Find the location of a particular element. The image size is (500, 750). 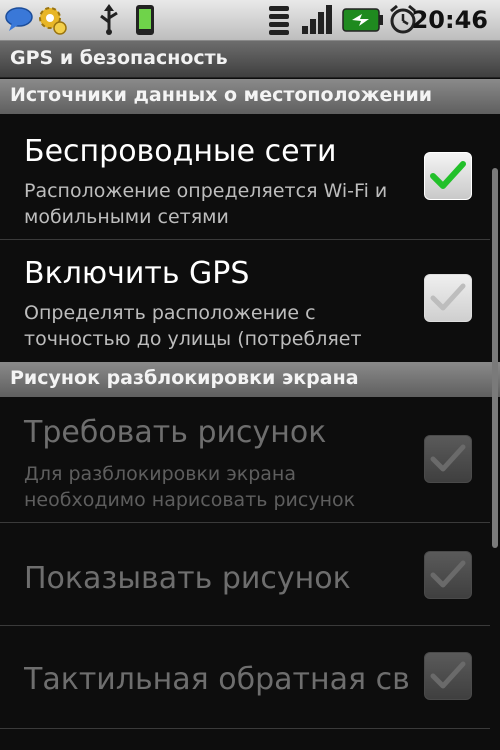

checkbox-enable-gps is located at coordinates (448, 298).